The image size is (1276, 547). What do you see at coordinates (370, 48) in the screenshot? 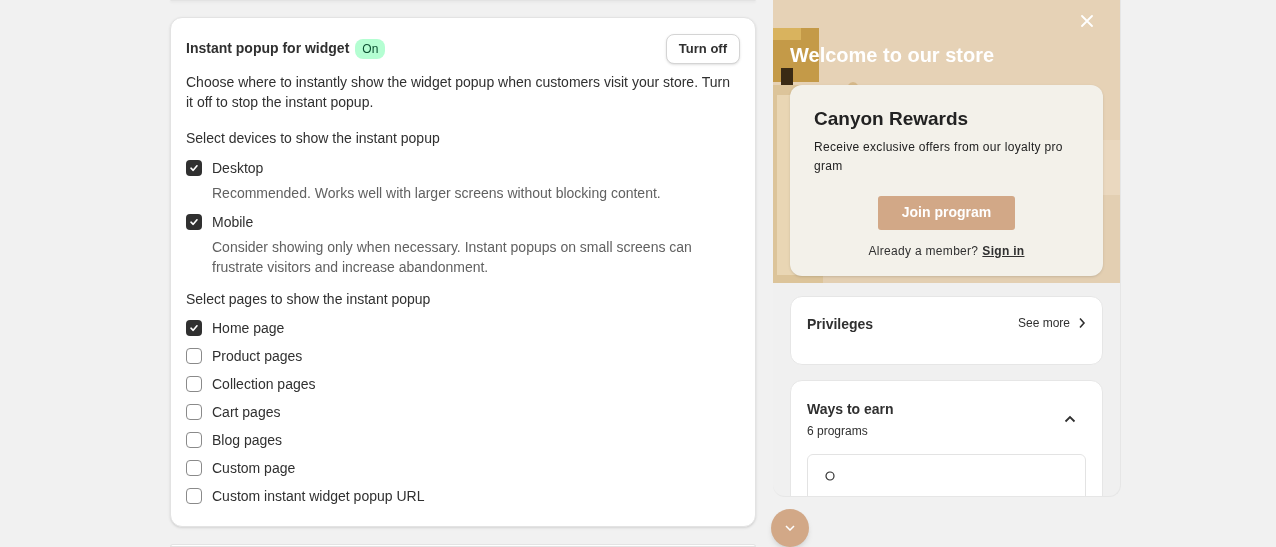
I see `status-badge: On` at bounding box center [370, 48].